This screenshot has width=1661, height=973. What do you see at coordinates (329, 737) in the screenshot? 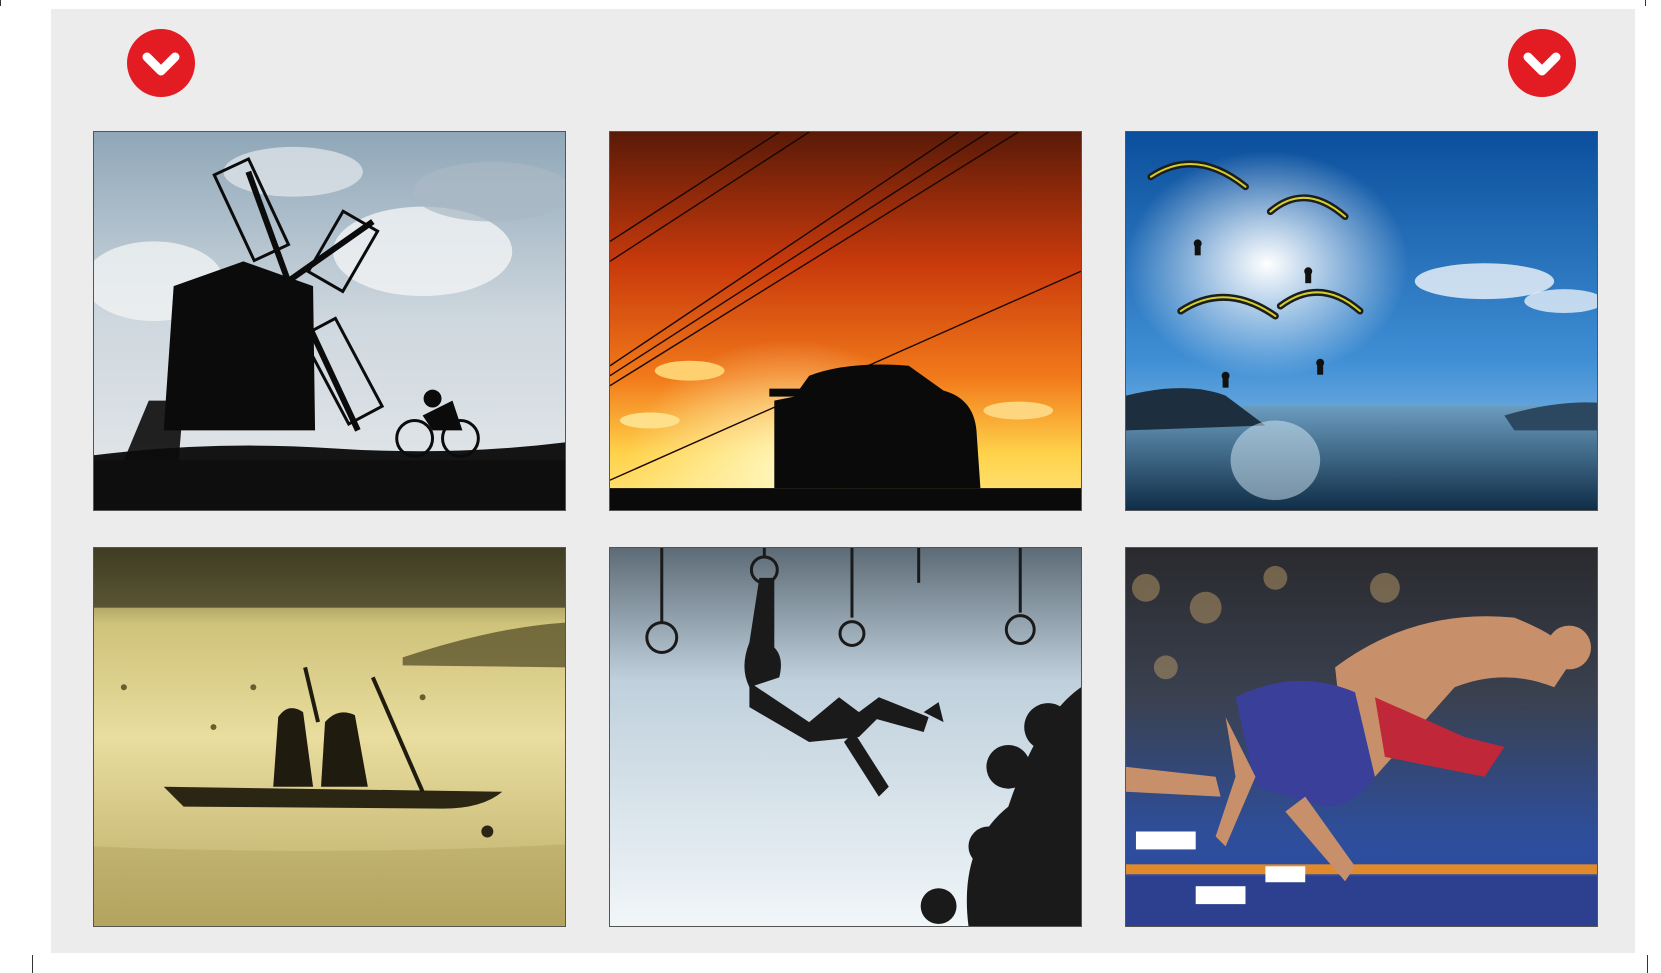
I see `photo-canoe-misty-lake` at bounding box center [329, 737].